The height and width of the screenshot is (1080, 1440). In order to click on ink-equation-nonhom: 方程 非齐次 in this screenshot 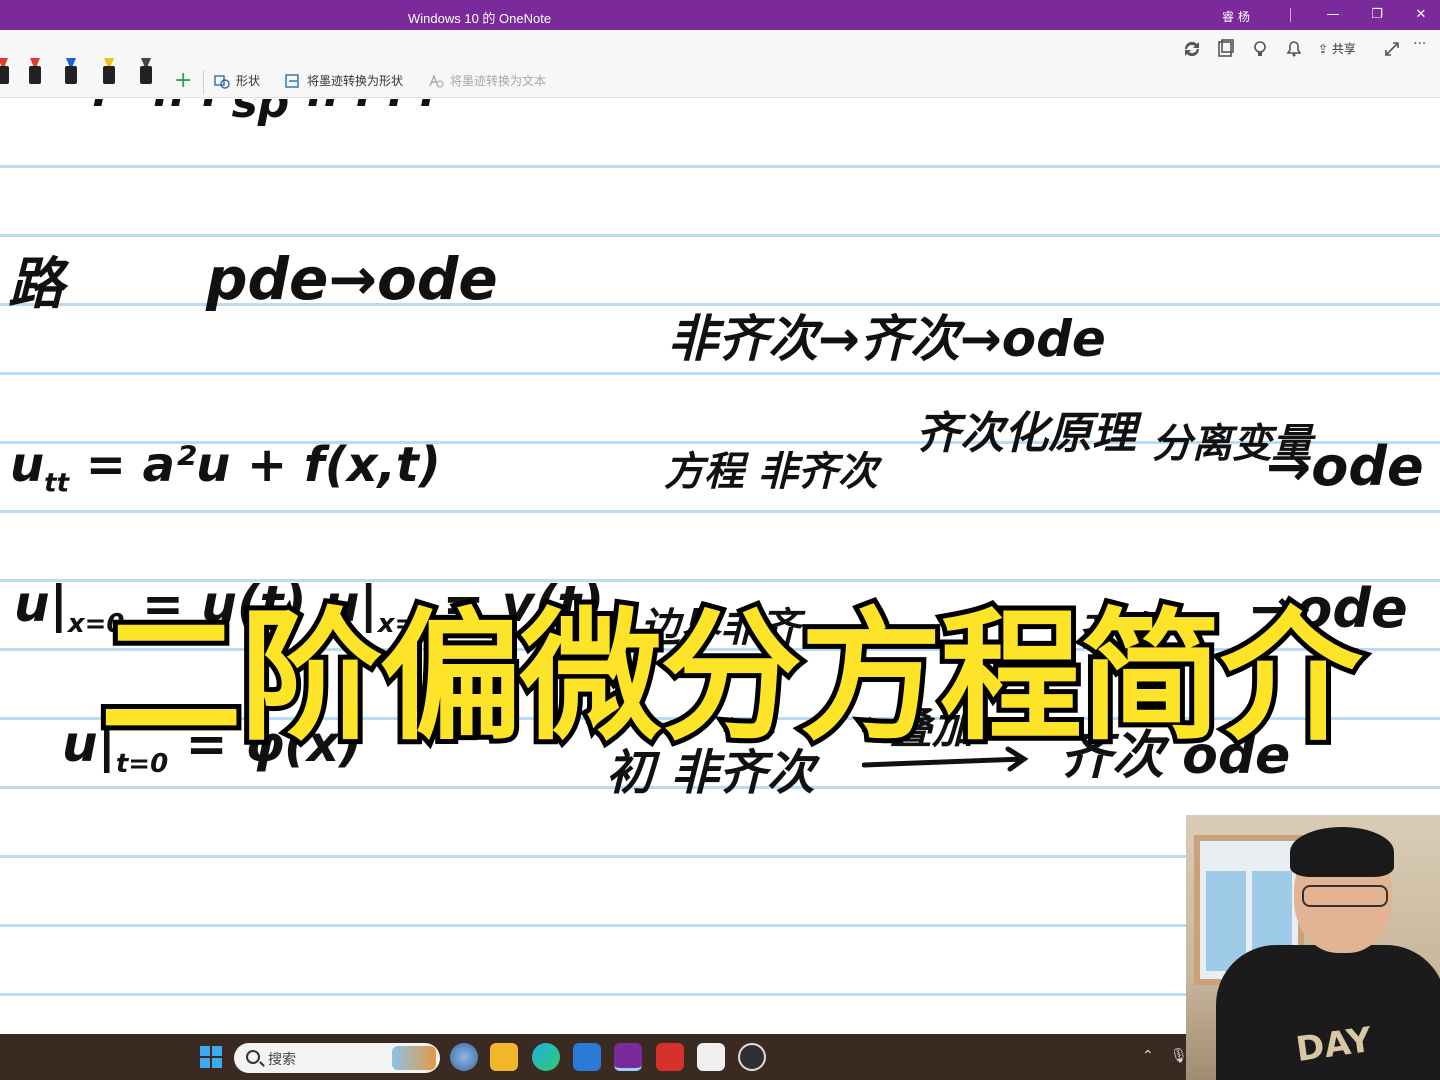, I will do `click(771, 472)`.